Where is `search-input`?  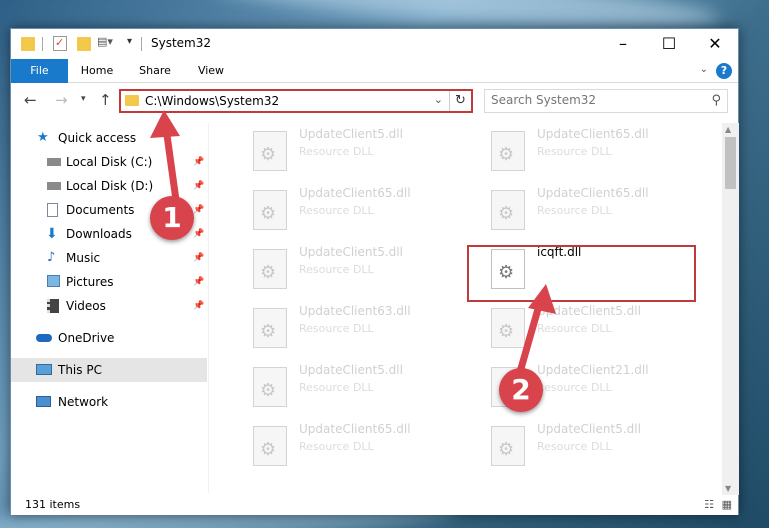
search-input is located at coordinates (591, 100).